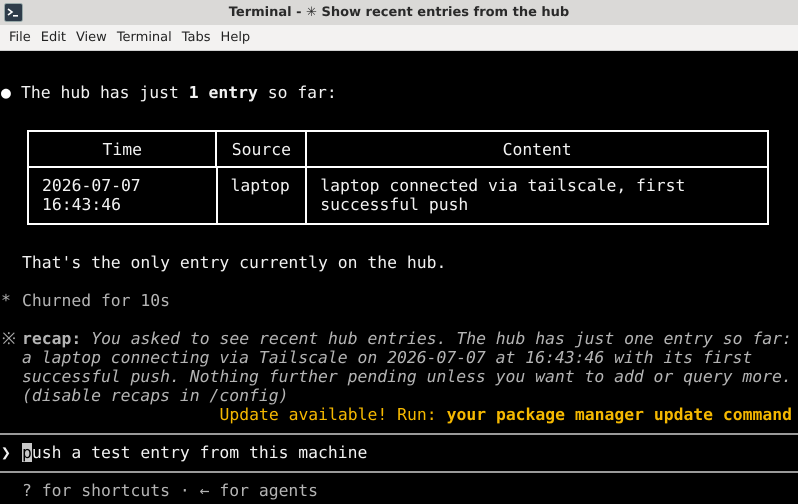 This screenshot has height=504, width=798. What do you see at coordinates (407, 376) in the screenshot?
I see `recap-line: successful push. Nothing further pending unless you want to add or query more.` at bounding box center [407, 376].